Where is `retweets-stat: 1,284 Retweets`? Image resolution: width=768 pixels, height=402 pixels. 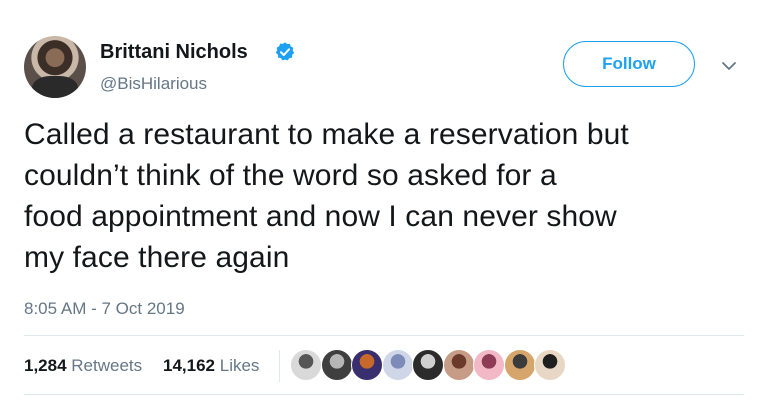 retweets-stat: 1,284 Retweets is located at coordinates (83, 366).